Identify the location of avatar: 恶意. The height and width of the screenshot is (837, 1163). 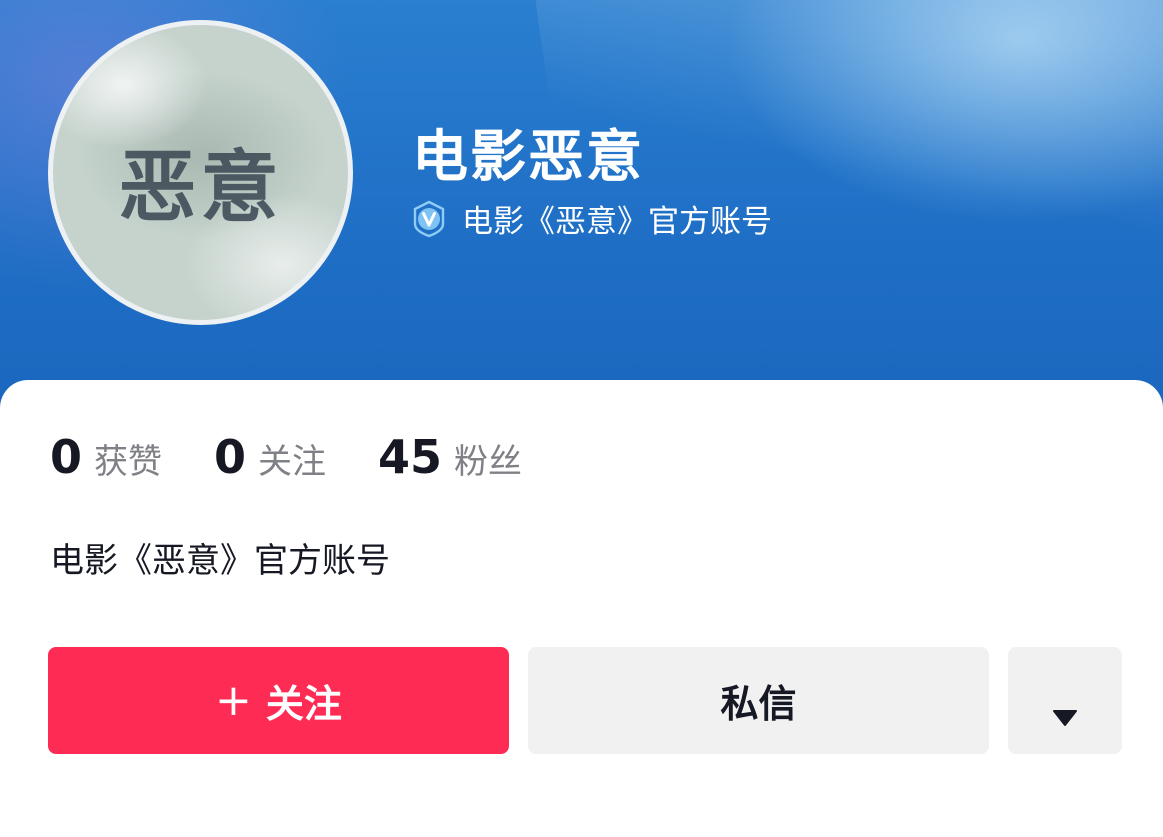
(200, 172).